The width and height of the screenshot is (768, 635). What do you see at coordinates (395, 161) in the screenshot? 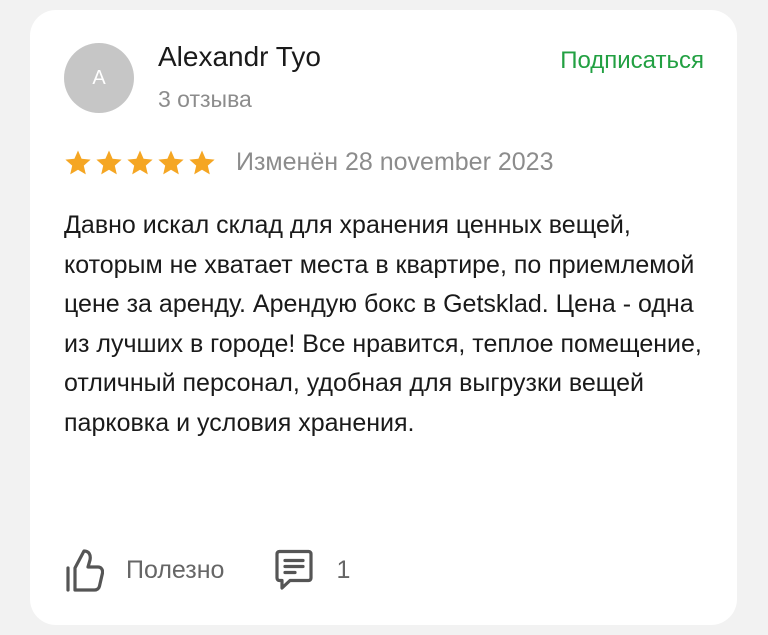
I see `edited-date: Изменён 28 november 2023` at bounding box center [395, 161].